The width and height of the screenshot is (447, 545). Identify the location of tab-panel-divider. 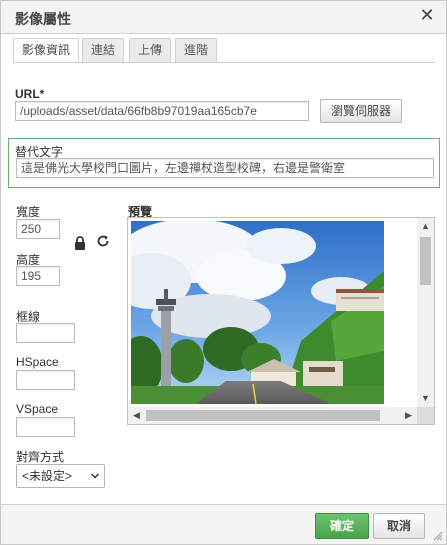
(224, 62).